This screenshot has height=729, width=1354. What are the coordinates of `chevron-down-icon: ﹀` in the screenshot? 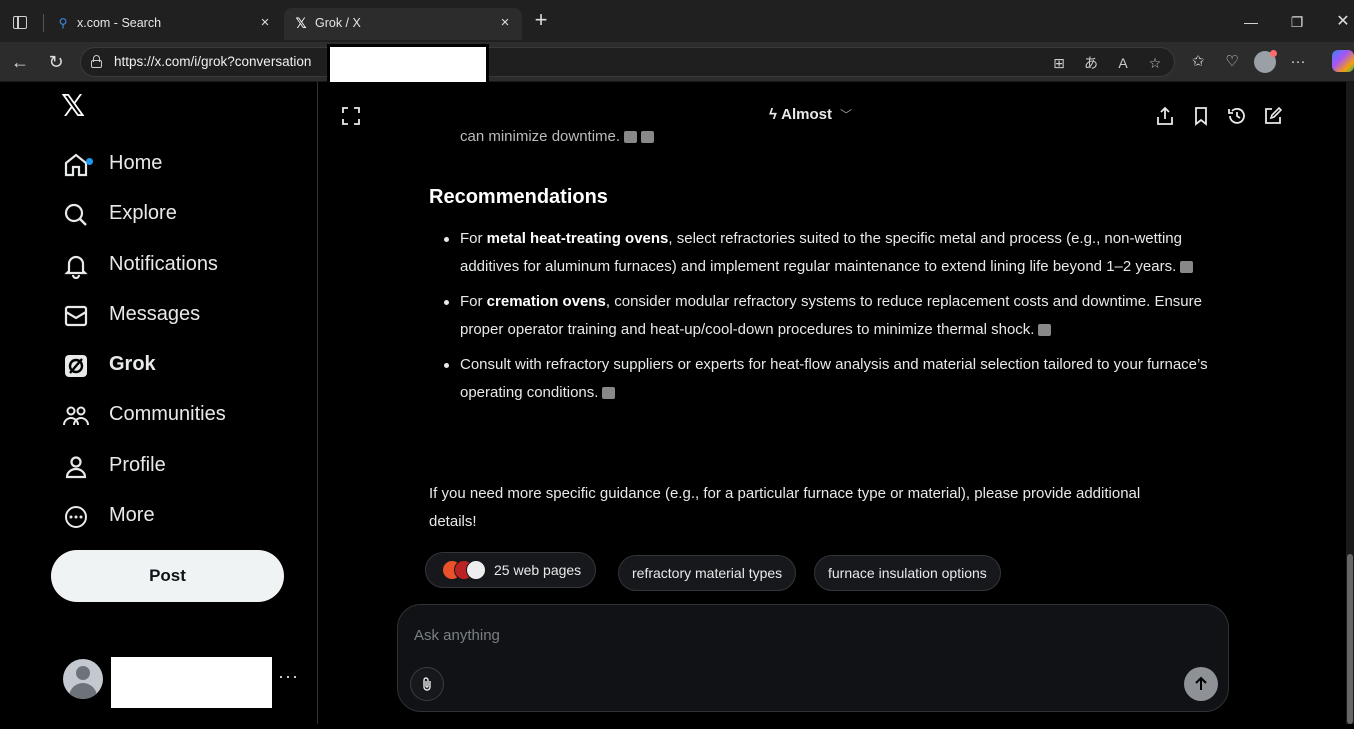 It's located at (846, 115).